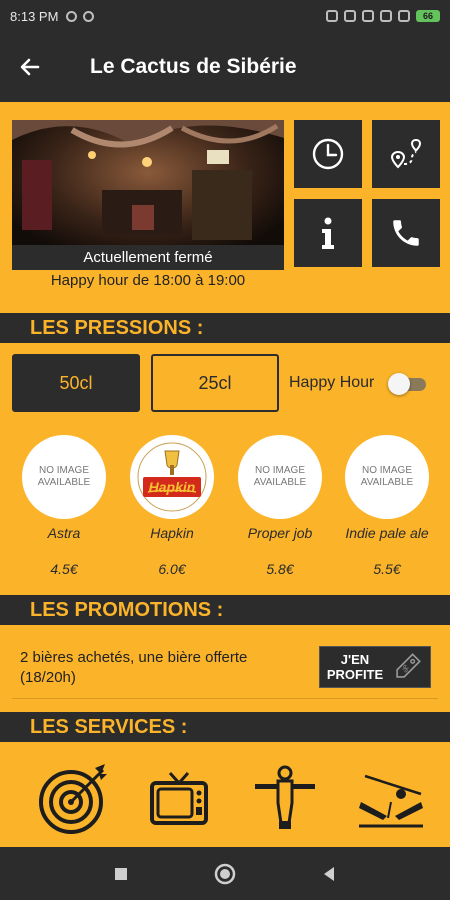 The width and height of the screenshot is (450, 900). I want to click on square-icon, so click(121, 873).